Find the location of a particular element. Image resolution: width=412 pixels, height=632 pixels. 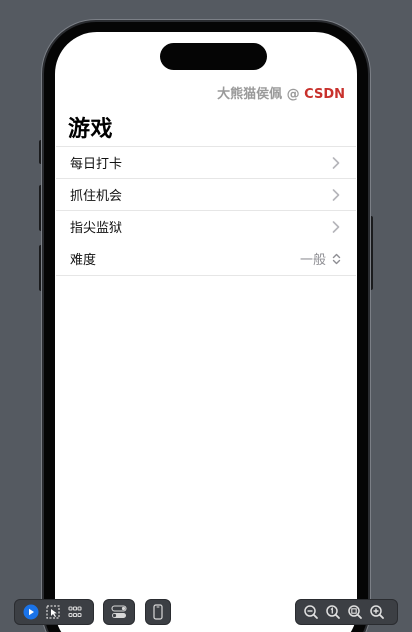

zoom-in-icon is located at coordinates (377, 612).